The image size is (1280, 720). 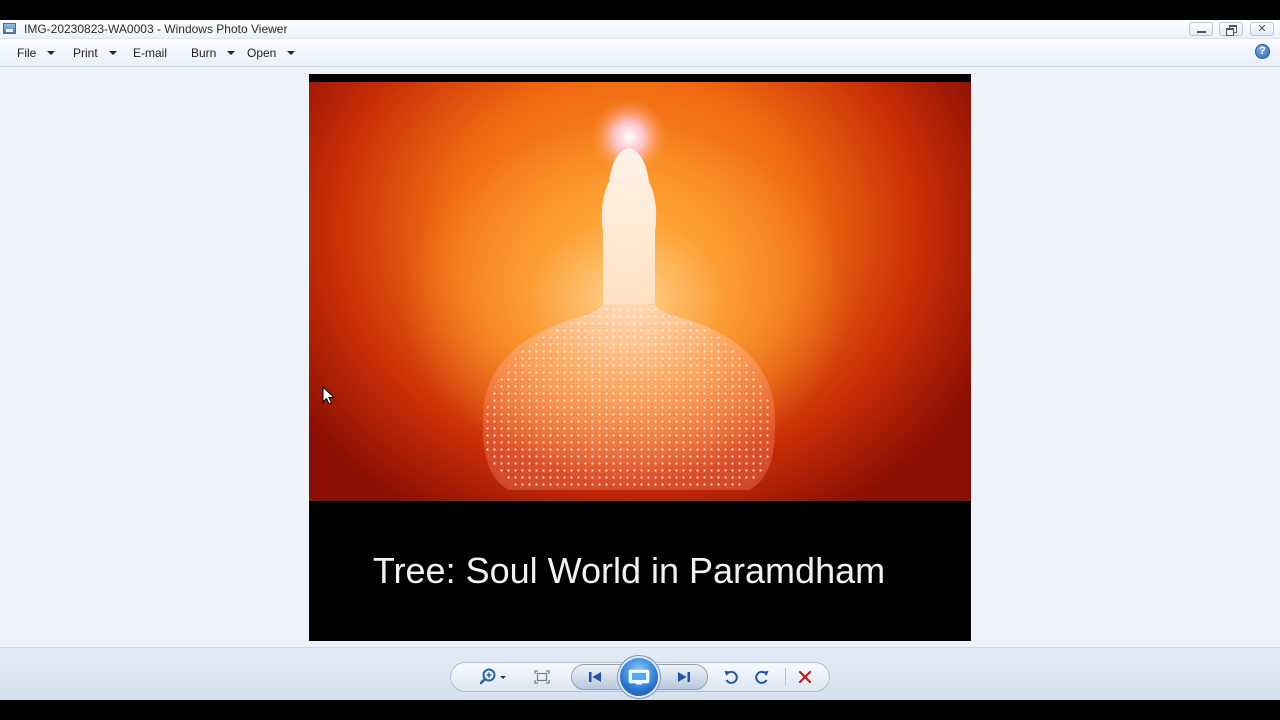 What do you see at coordinates (785, 677) in the screenshot?
I see `toolbar-separator` at bounding box center [785, 677].